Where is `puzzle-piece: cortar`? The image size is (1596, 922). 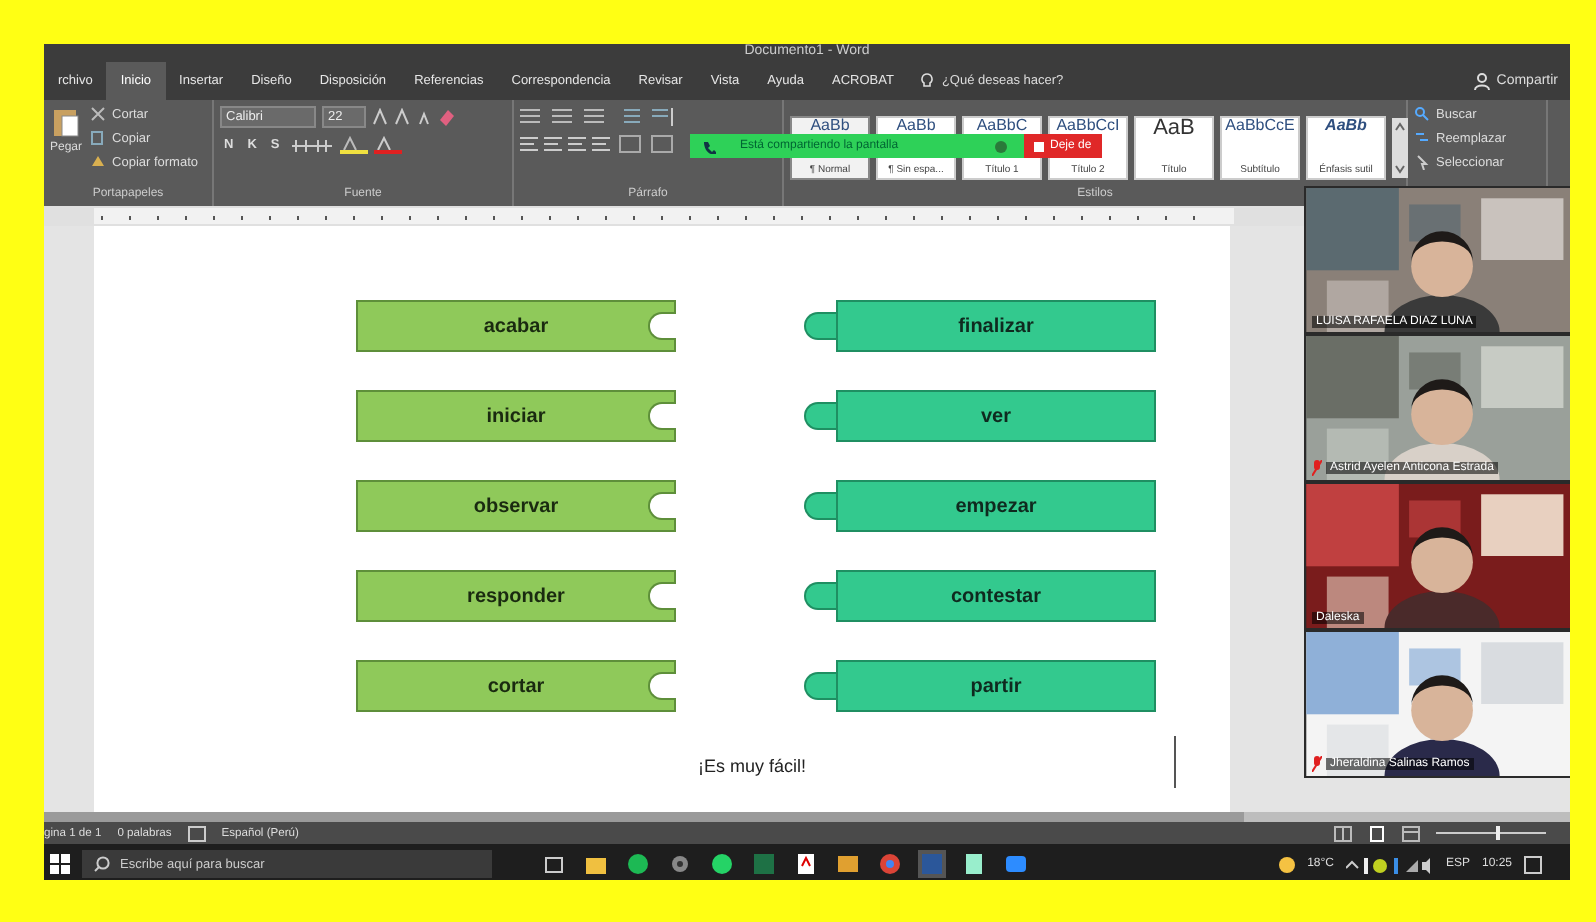
puzzle-piece: cortar is located at coordinates (516, 686).